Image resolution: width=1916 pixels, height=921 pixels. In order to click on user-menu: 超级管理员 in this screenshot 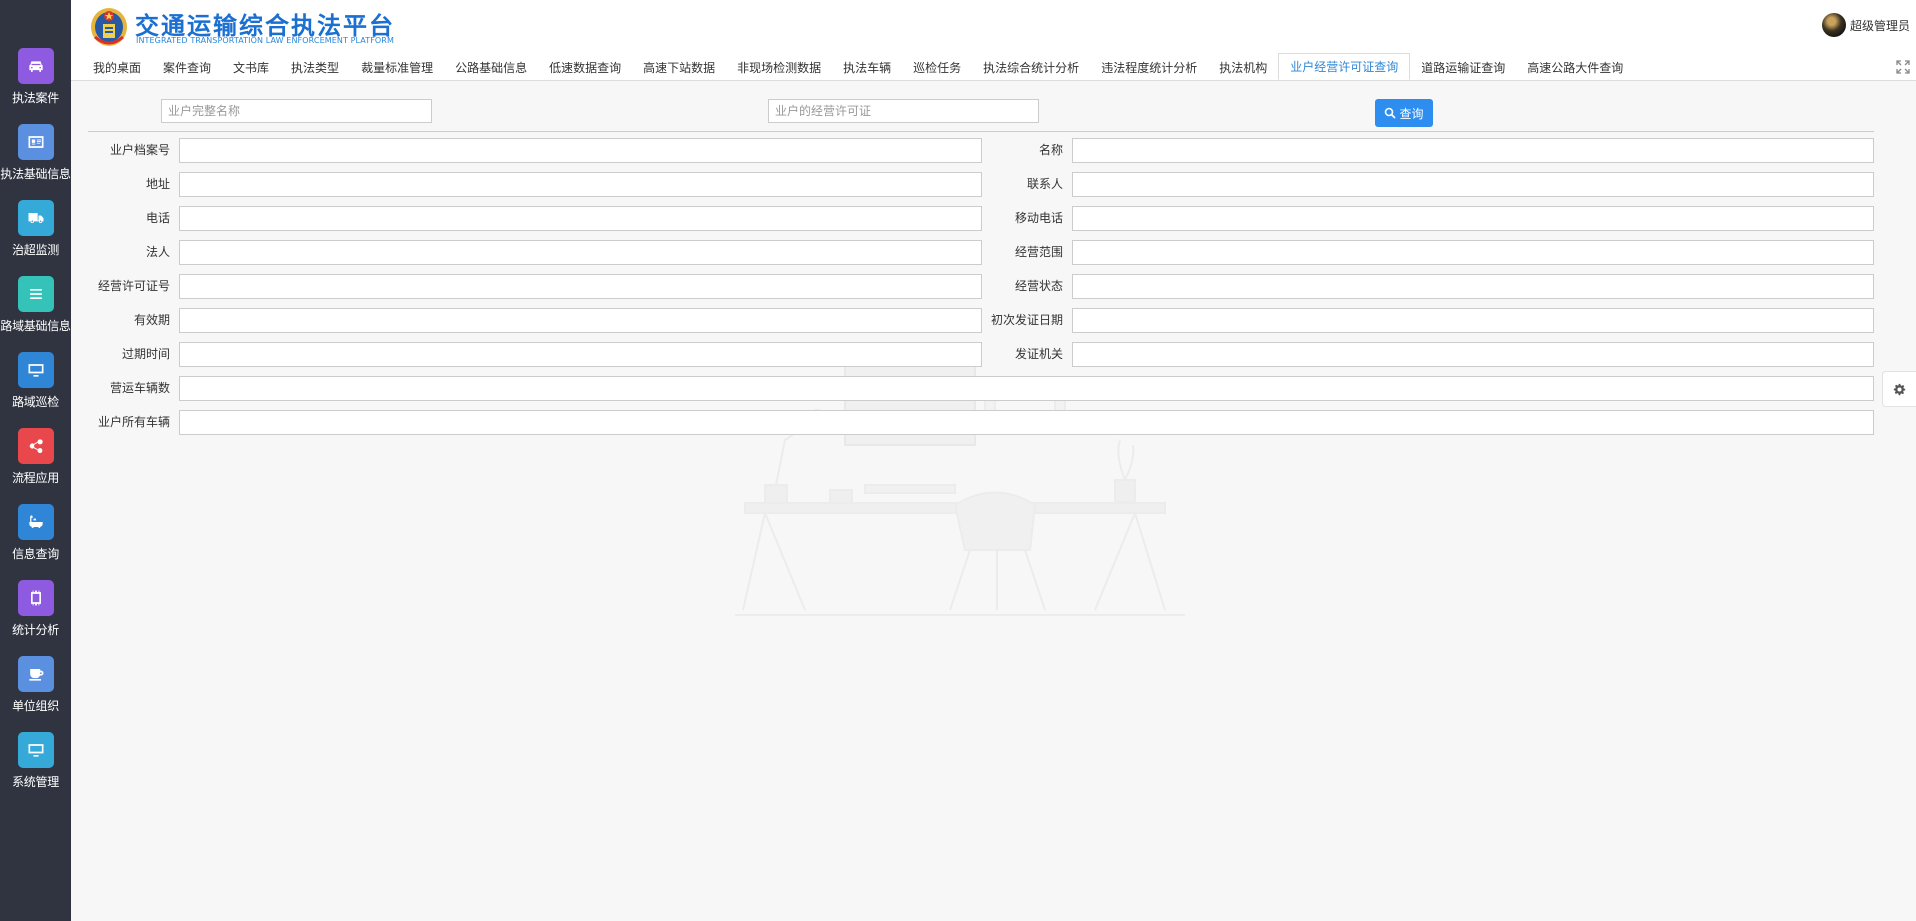, I will do `click(1865, 25)`.